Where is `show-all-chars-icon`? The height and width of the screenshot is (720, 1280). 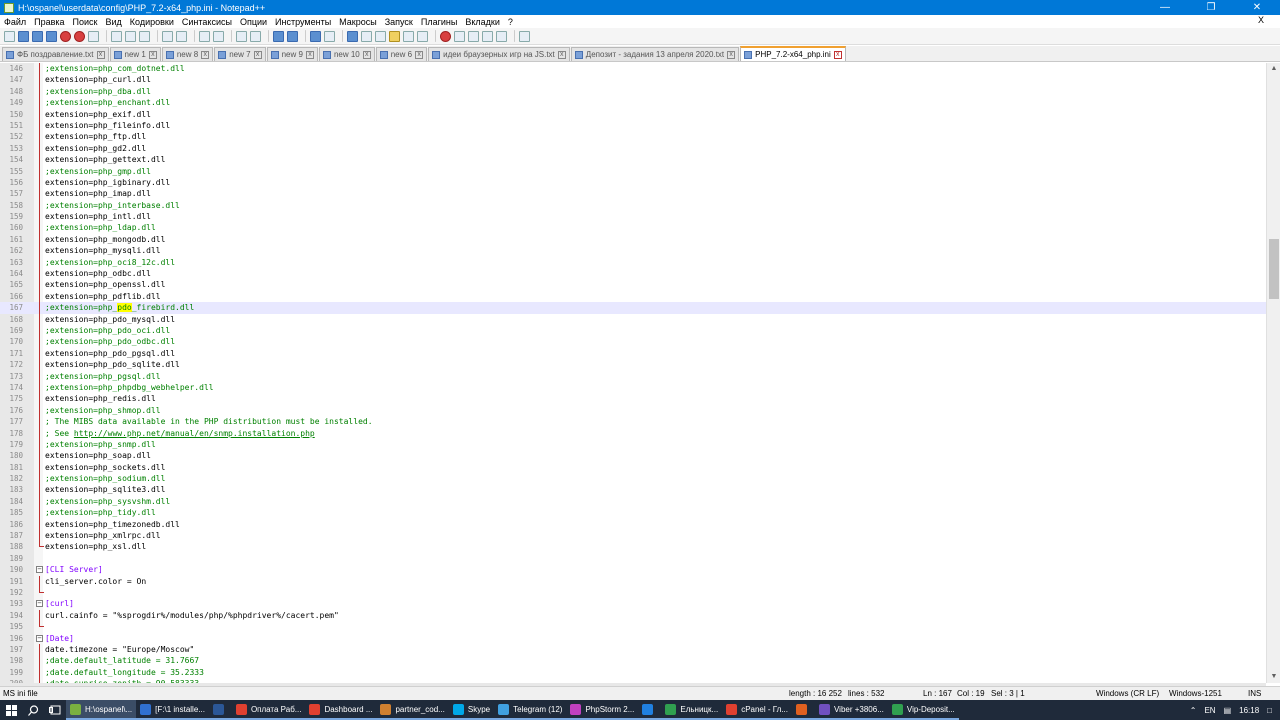 show-all-chars-icon is located at coordinates (329, 36).